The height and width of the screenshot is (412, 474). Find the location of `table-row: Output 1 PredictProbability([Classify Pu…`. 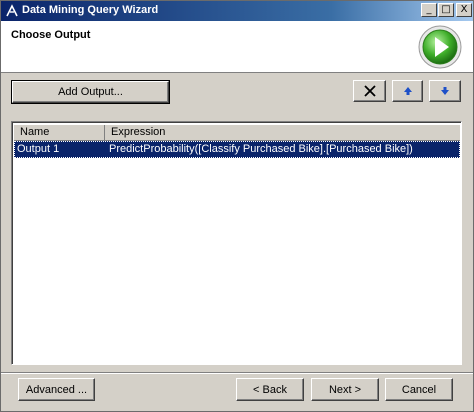

table-row: Output 1 PredictProbability([Classify Pu… is located at coordinates (237, 149).